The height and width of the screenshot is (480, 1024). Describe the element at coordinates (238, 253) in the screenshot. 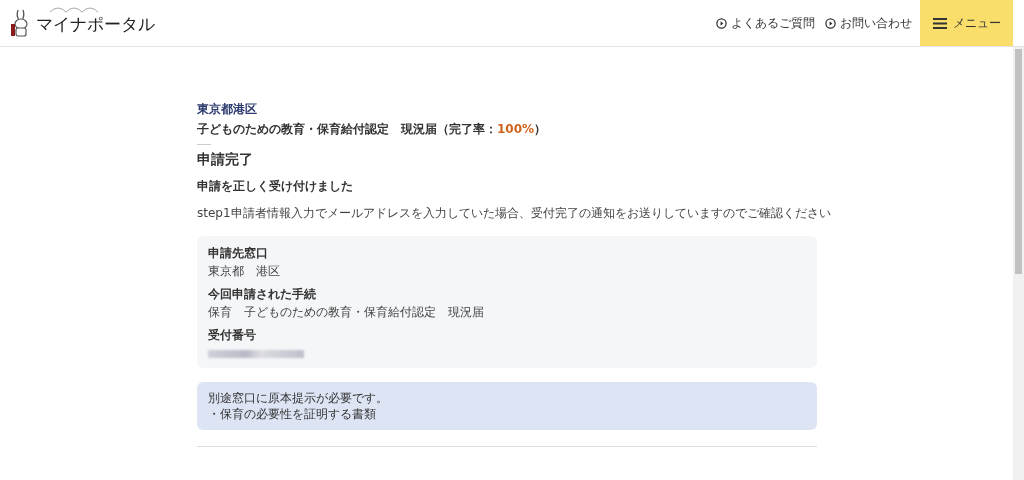

I see `detail-label: 申請先窓口` at that location.